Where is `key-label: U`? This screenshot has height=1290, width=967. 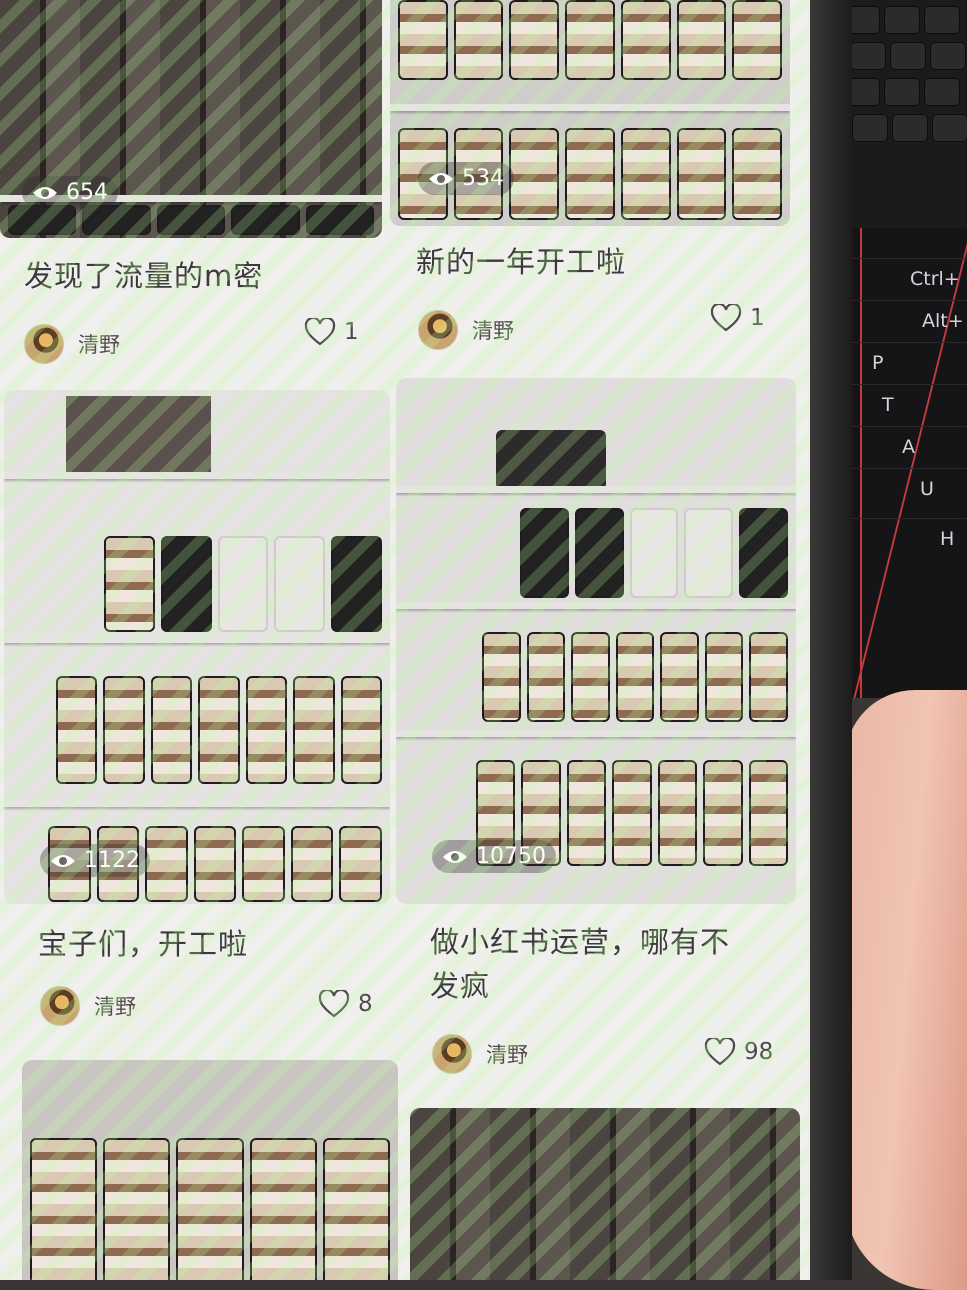 key-label: U is located at coordinates (904, 488).